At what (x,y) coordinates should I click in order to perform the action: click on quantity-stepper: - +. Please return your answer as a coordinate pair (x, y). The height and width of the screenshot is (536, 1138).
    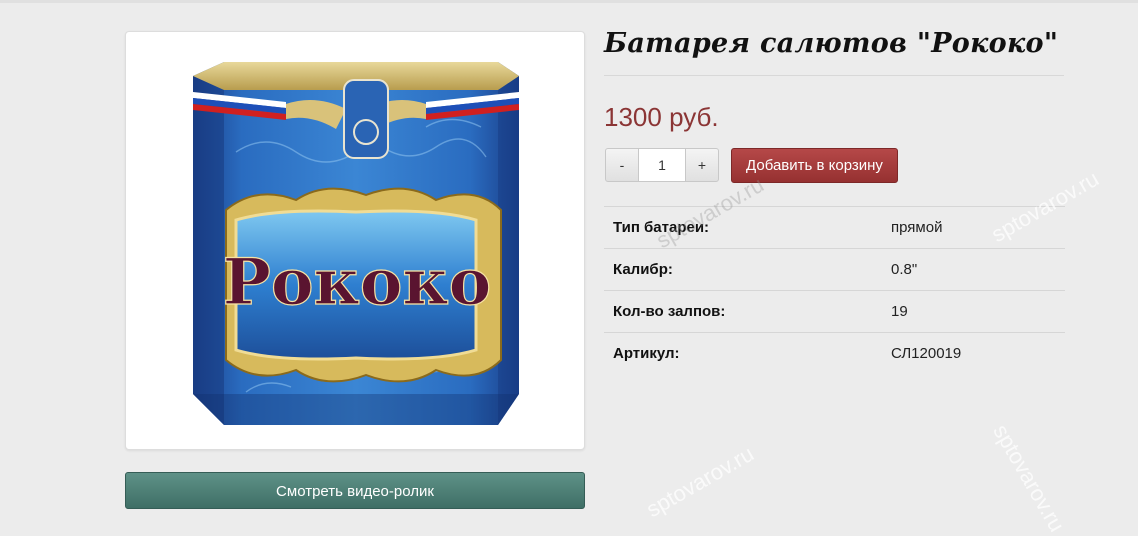
    Looking at the image, I should click on (662, 165).